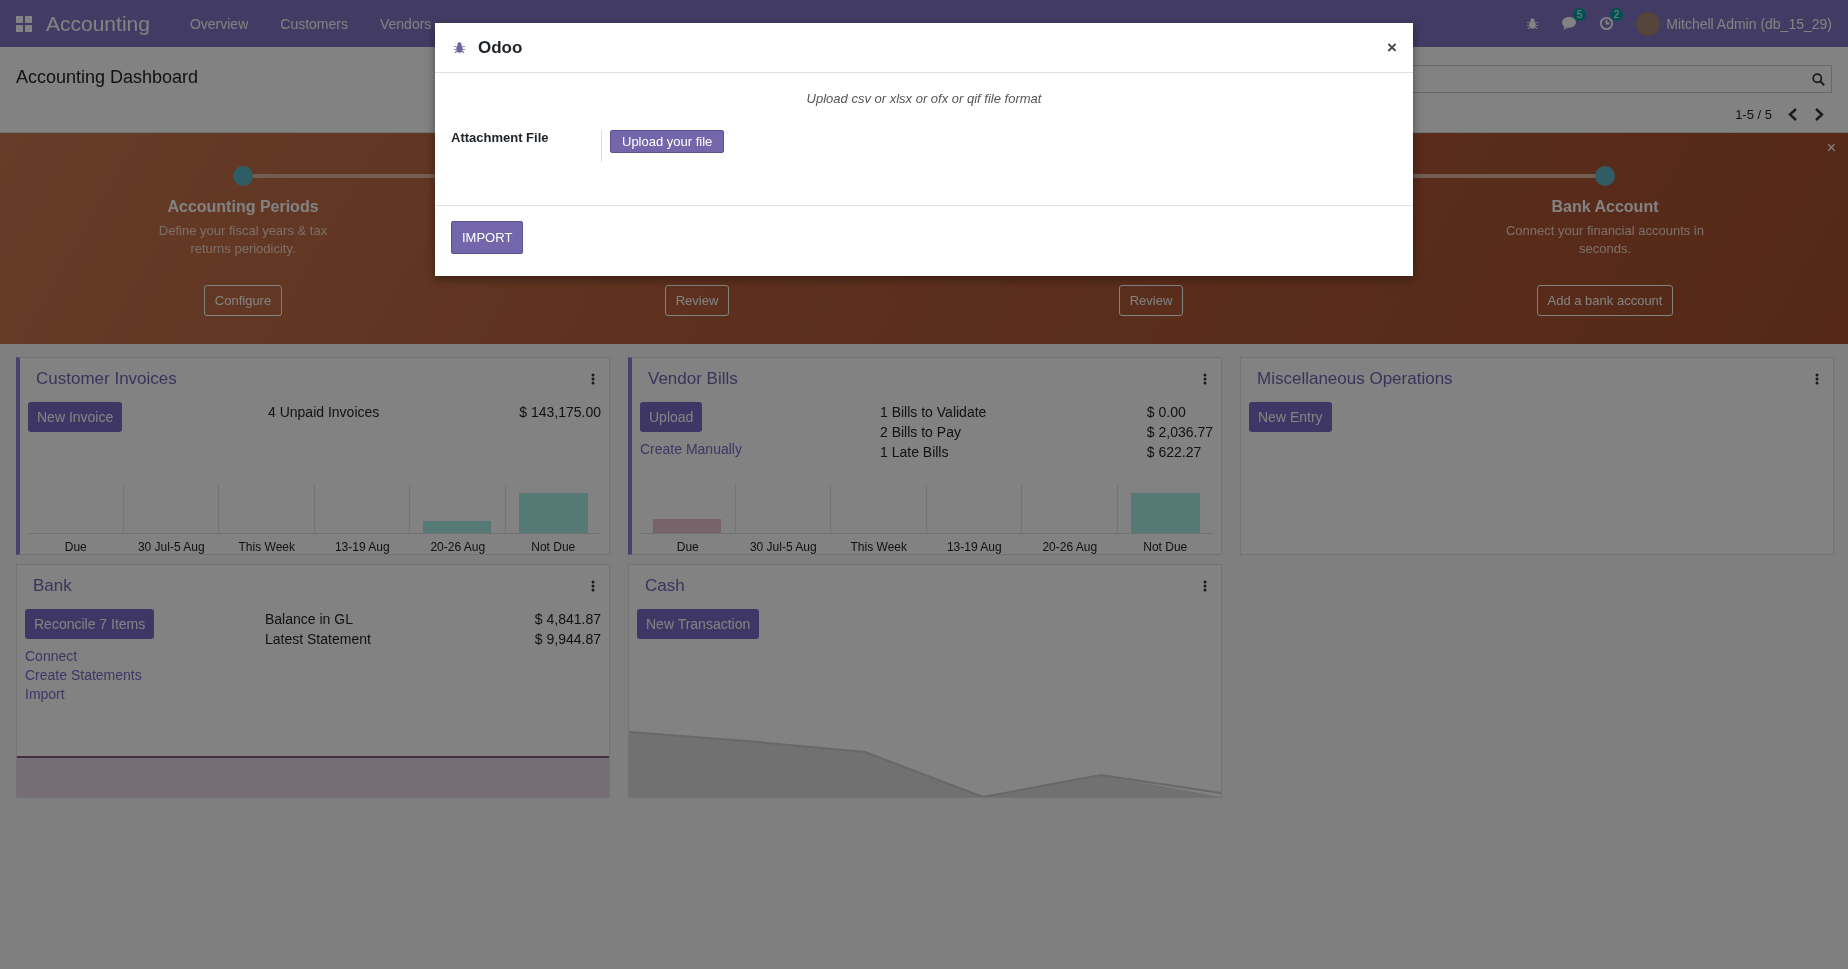 This screenshot has width=1848, height=969. I want to click on stat-value: $ 622.27, so click(1174, 452).